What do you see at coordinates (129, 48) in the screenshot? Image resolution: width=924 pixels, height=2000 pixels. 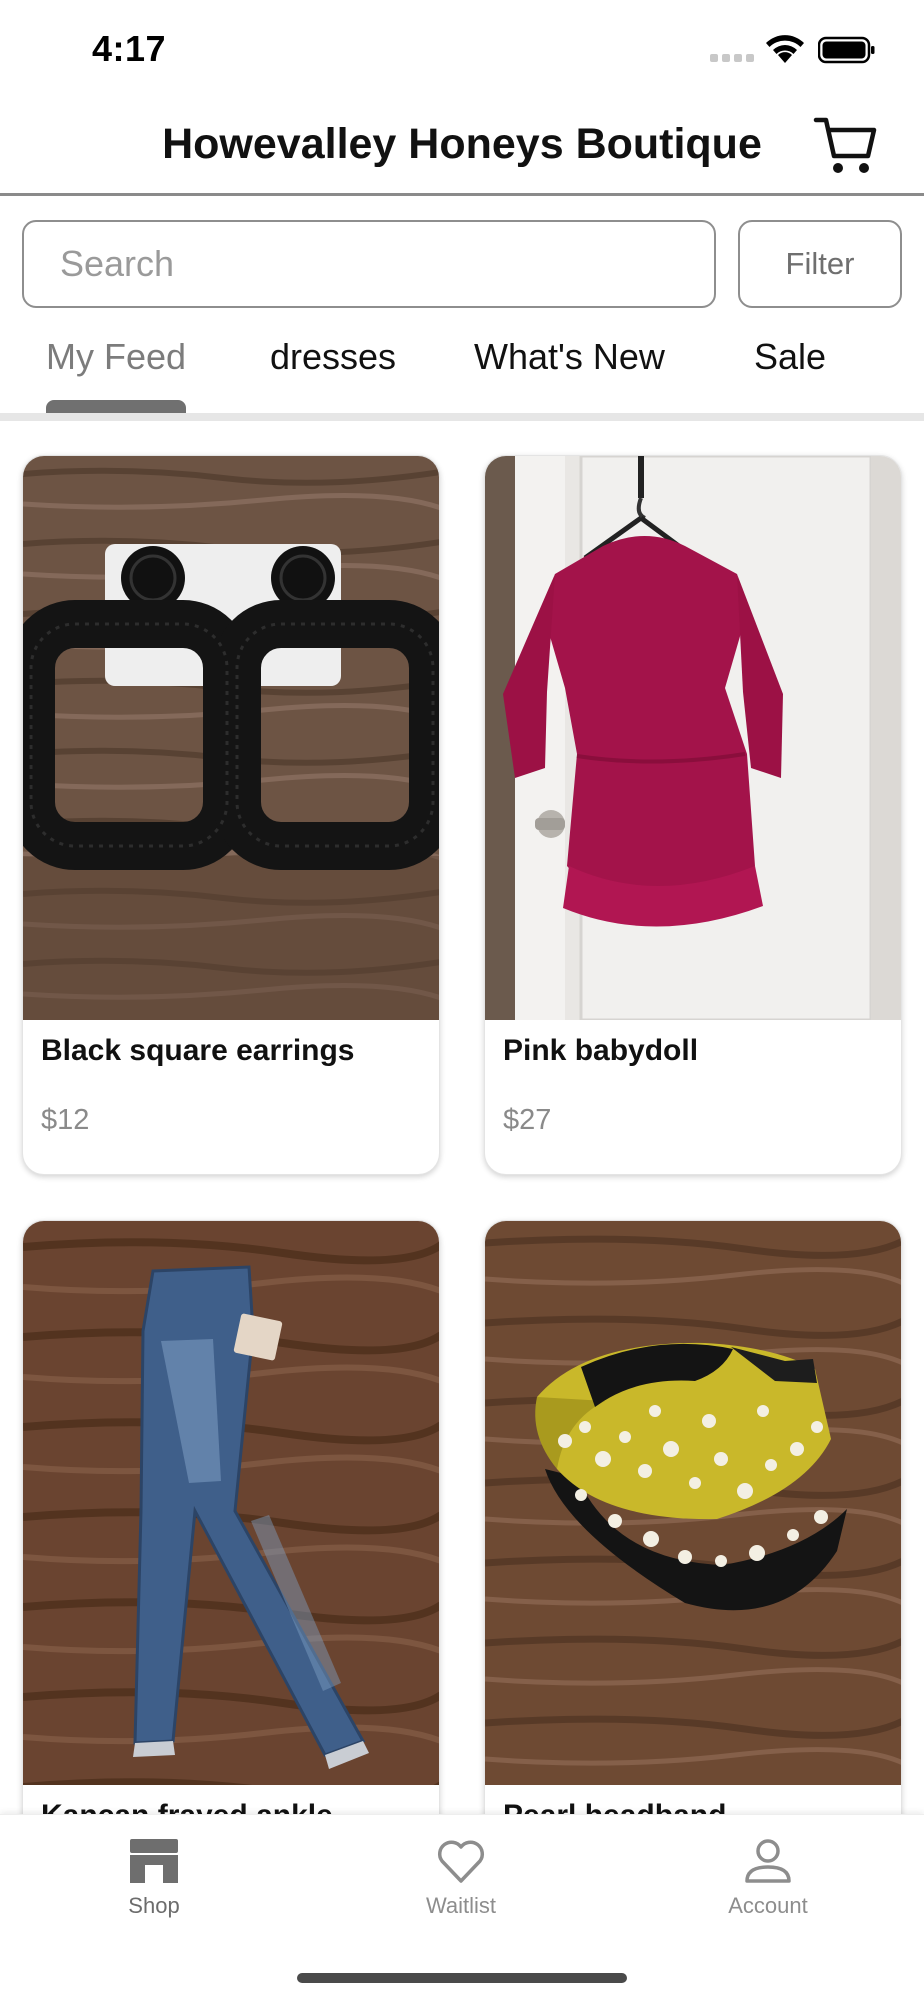 I see `status-time: 4:17` at bounding box center [129, 48].